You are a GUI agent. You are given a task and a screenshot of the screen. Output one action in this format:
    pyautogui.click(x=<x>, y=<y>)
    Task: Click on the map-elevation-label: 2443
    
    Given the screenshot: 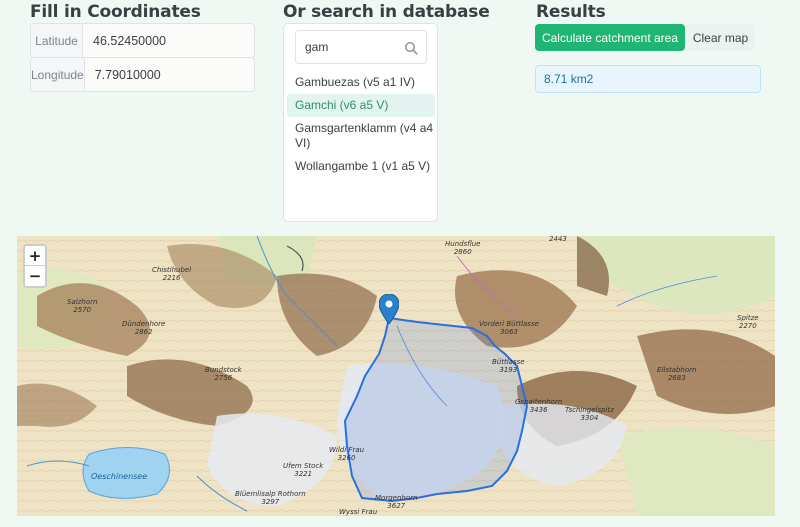 What is the action you would take?
    pyautogui.click(x=558, y=239)
    